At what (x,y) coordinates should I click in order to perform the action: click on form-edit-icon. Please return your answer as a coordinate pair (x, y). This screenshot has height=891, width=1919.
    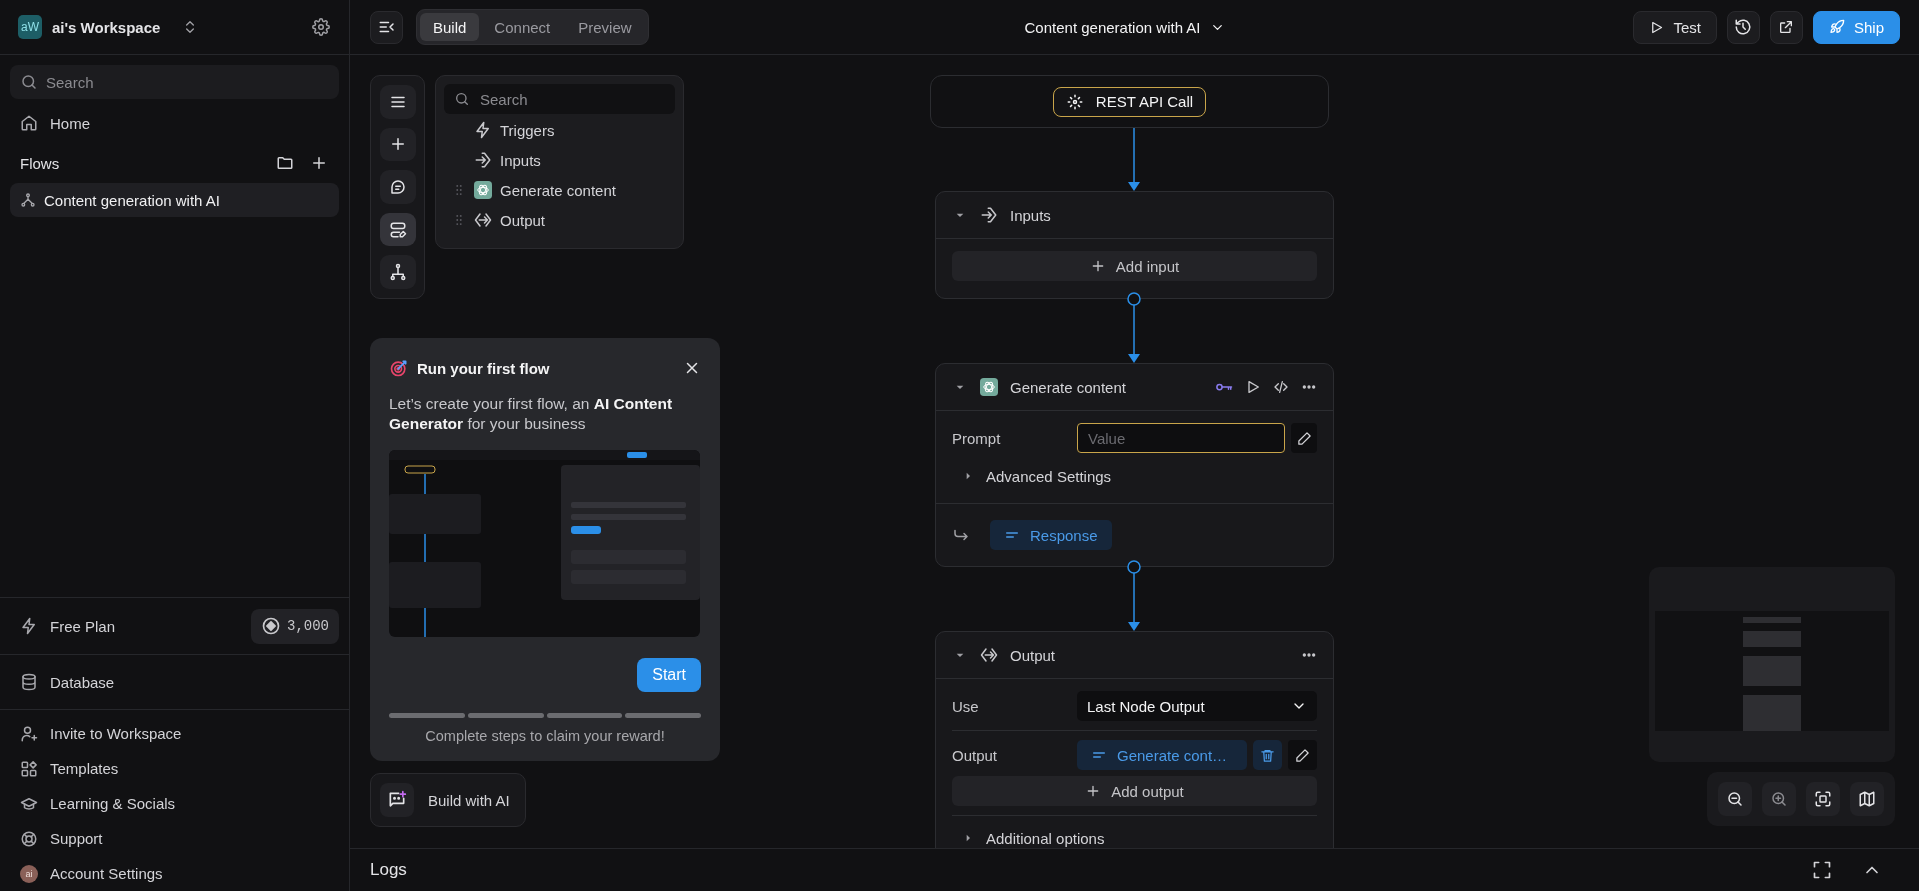
    Looking at the image, I should click on (397, 229).